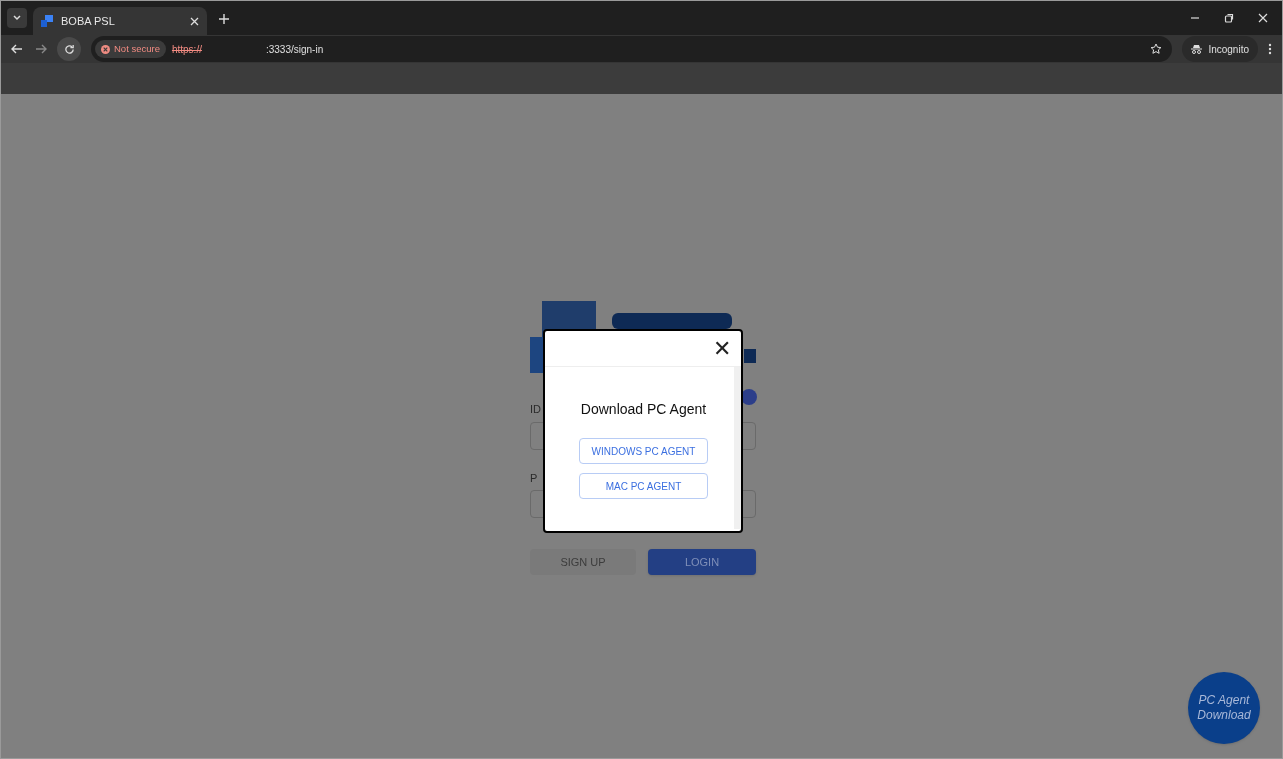 The width and height of the screenshot is (1283, 759). Describe the element at coordinates (643, 409) in the screenshot. I see `dialog-title: Download PC Agent` at that location.